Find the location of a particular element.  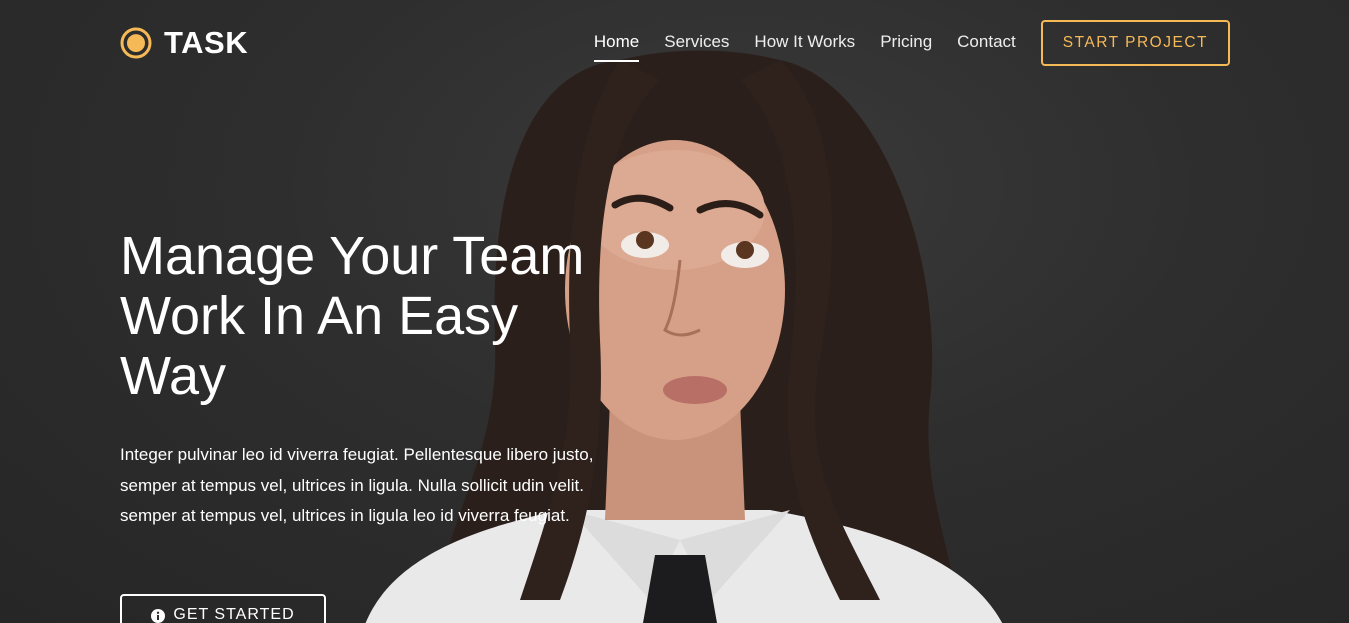

get-started-button: GET STARTED is located at coordinates (223, 608).